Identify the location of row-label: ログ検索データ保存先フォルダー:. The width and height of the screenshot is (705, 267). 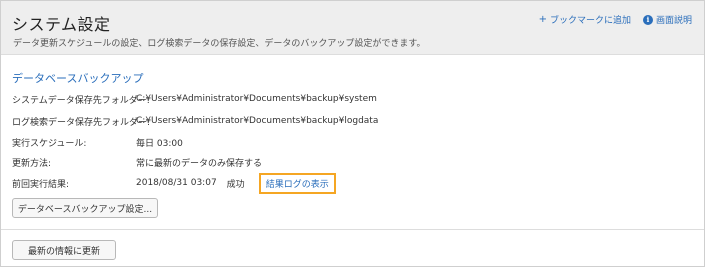
(81, 122).